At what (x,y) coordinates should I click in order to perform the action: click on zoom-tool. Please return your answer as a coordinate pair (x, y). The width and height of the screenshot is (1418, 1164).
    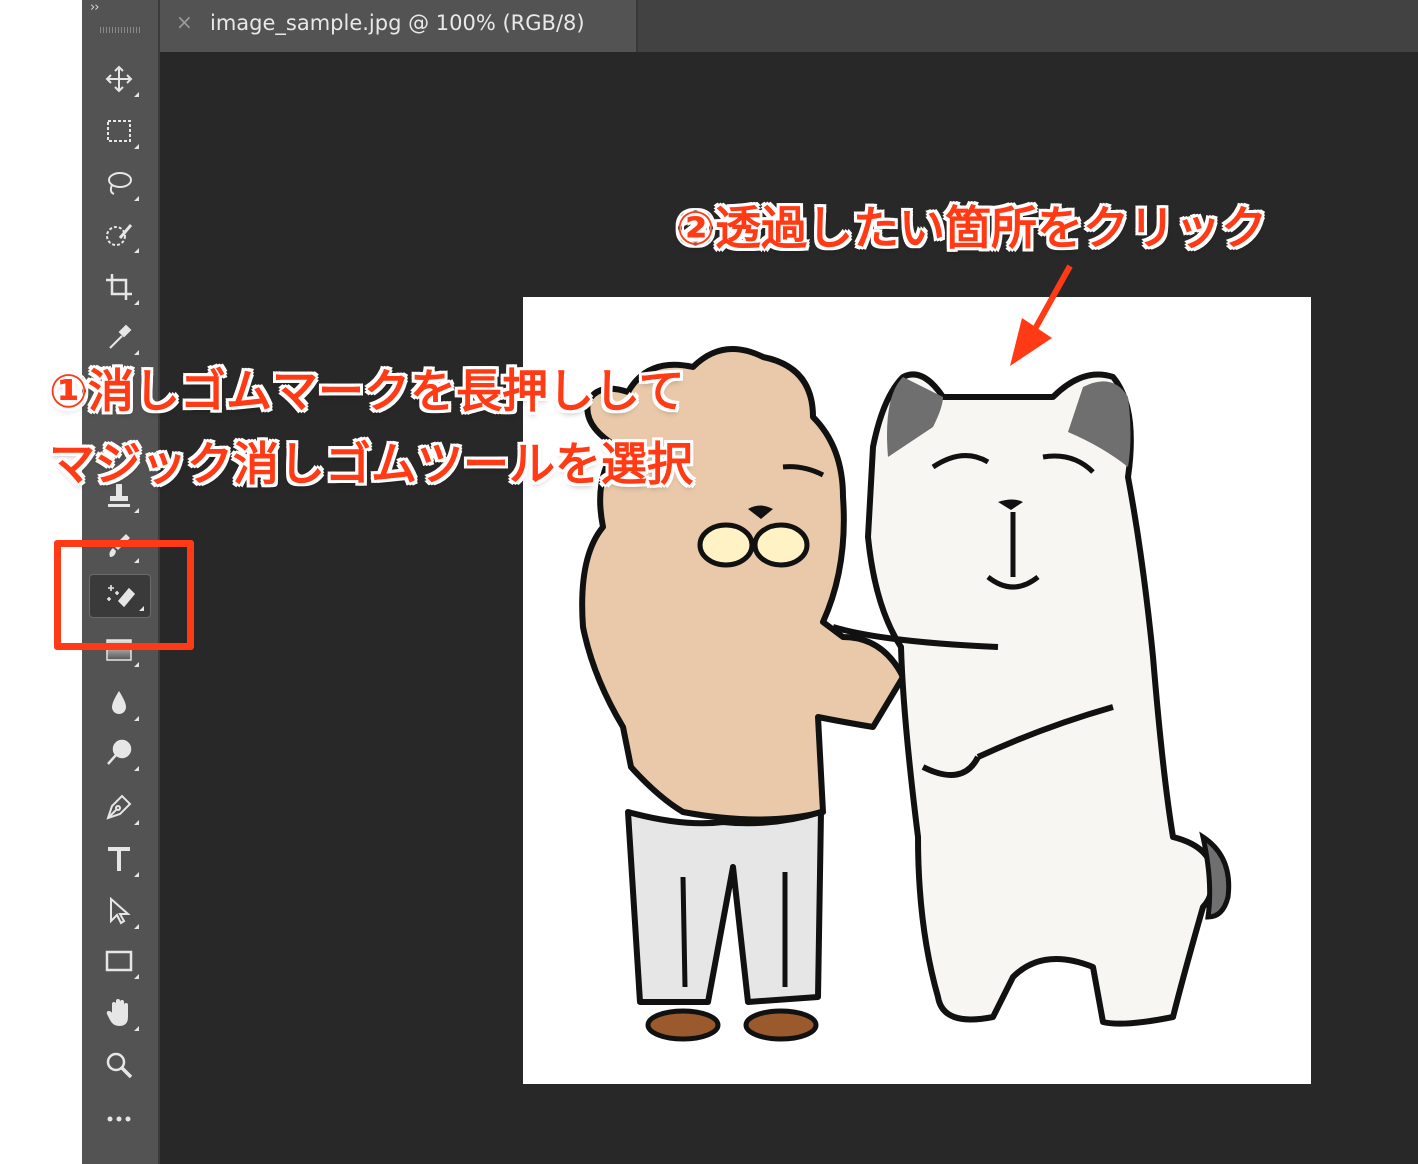
    Looking at the image, I should click on (119, 1065).